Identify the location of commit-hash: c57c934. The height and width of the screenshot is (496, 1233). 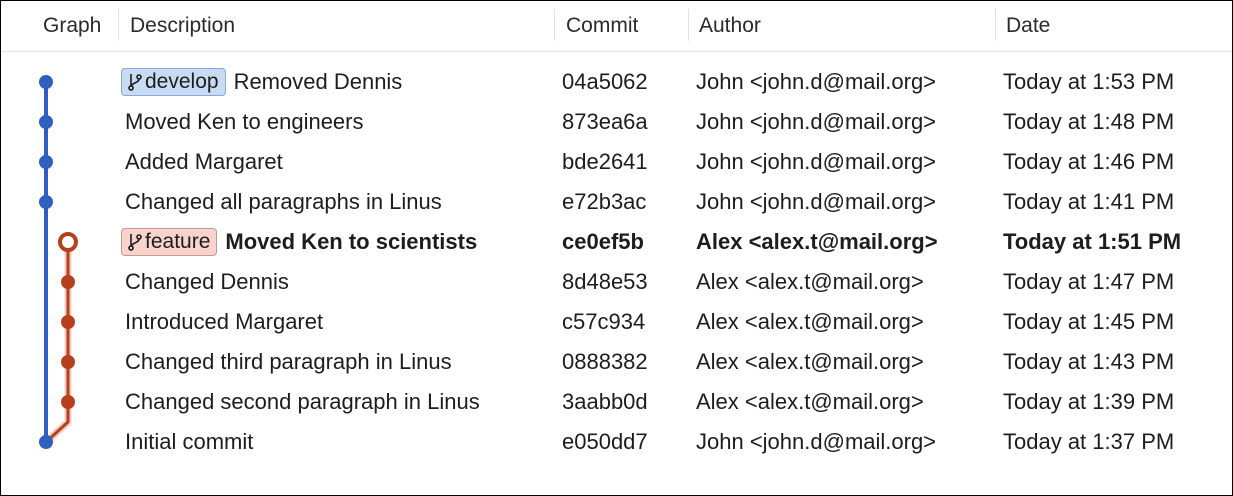
(604, 321).